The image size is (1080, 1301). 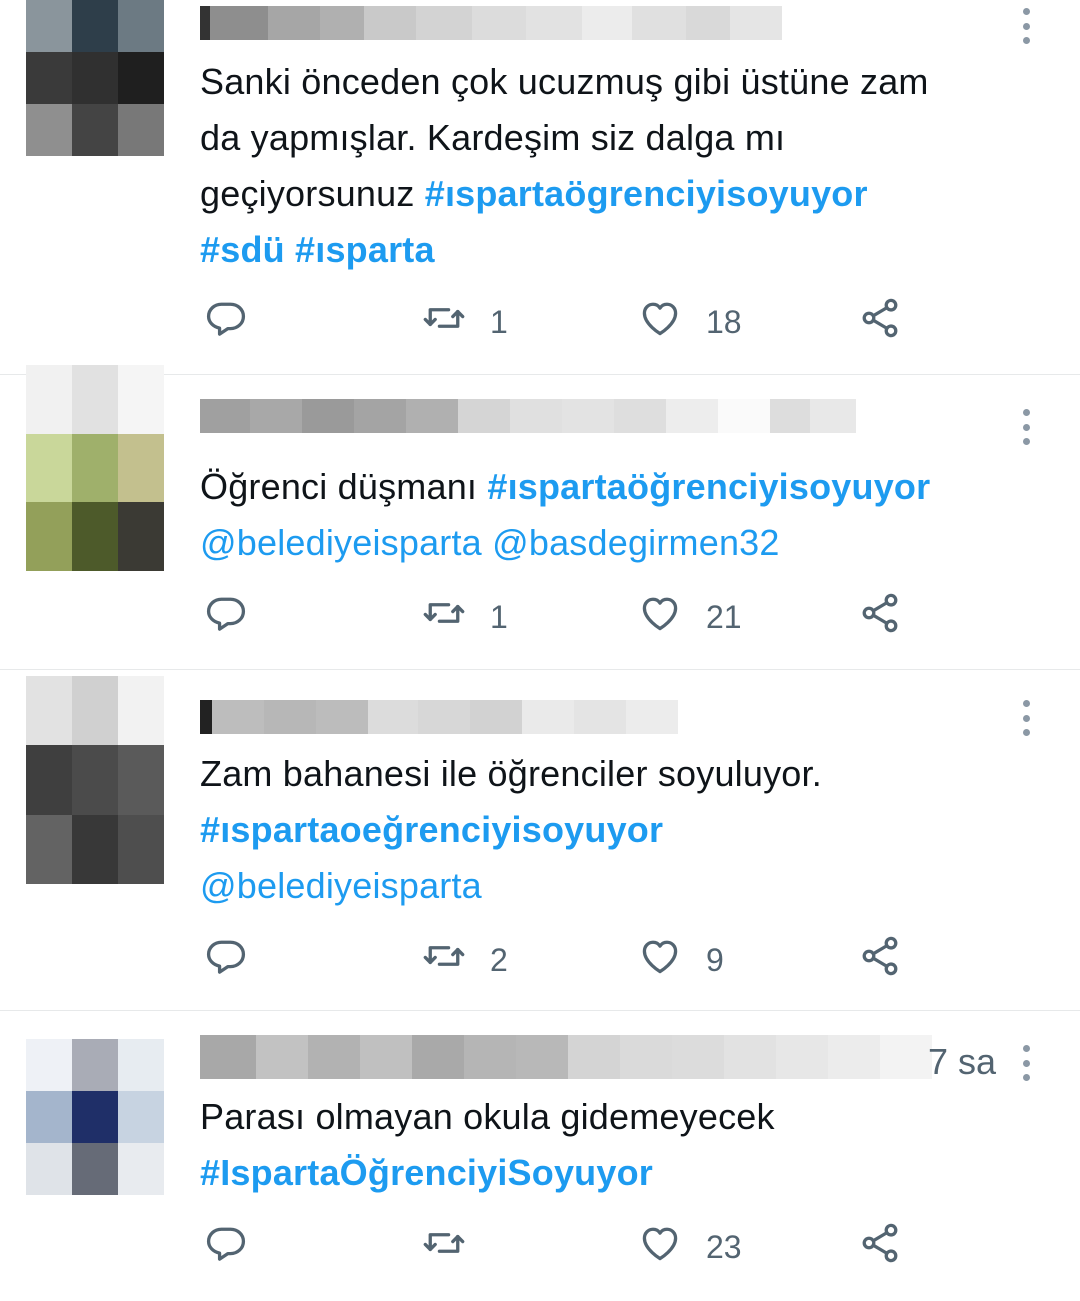 What do you see at coordinates (487, 1116) in the screenshot?
I see `tweet-text-segment: Parası olmayan okula gidemeyecek` at bounding box center [487, 1116].